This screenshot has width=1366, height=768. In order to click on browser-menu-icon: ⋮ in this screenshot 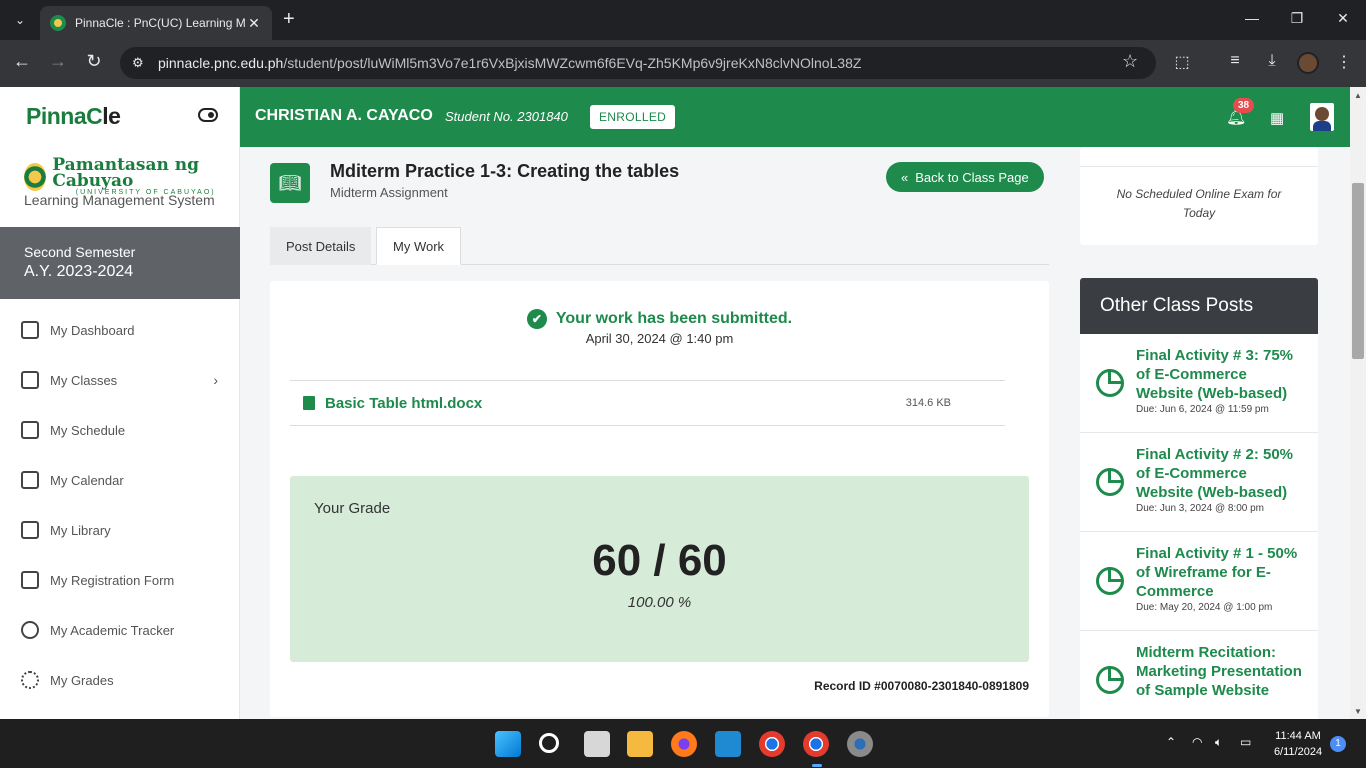, I will do `click(1344, 62)`.